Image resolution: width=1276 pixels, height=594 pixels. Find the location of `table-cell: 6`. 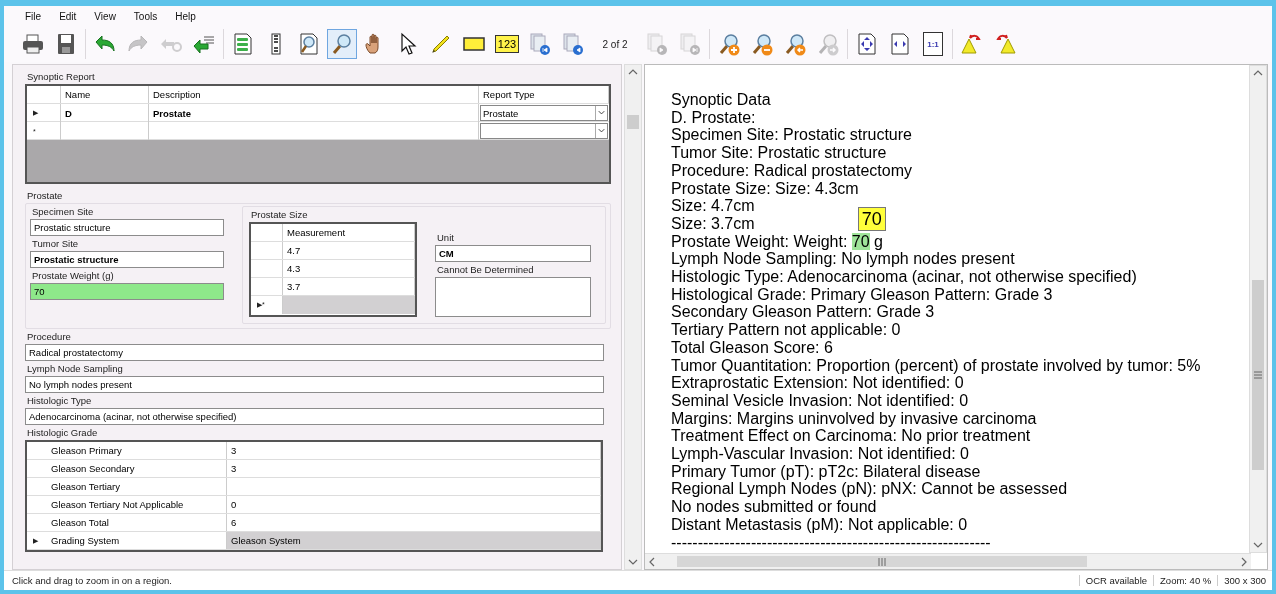

table-cell: 6 is located at coordinates (234, 522).